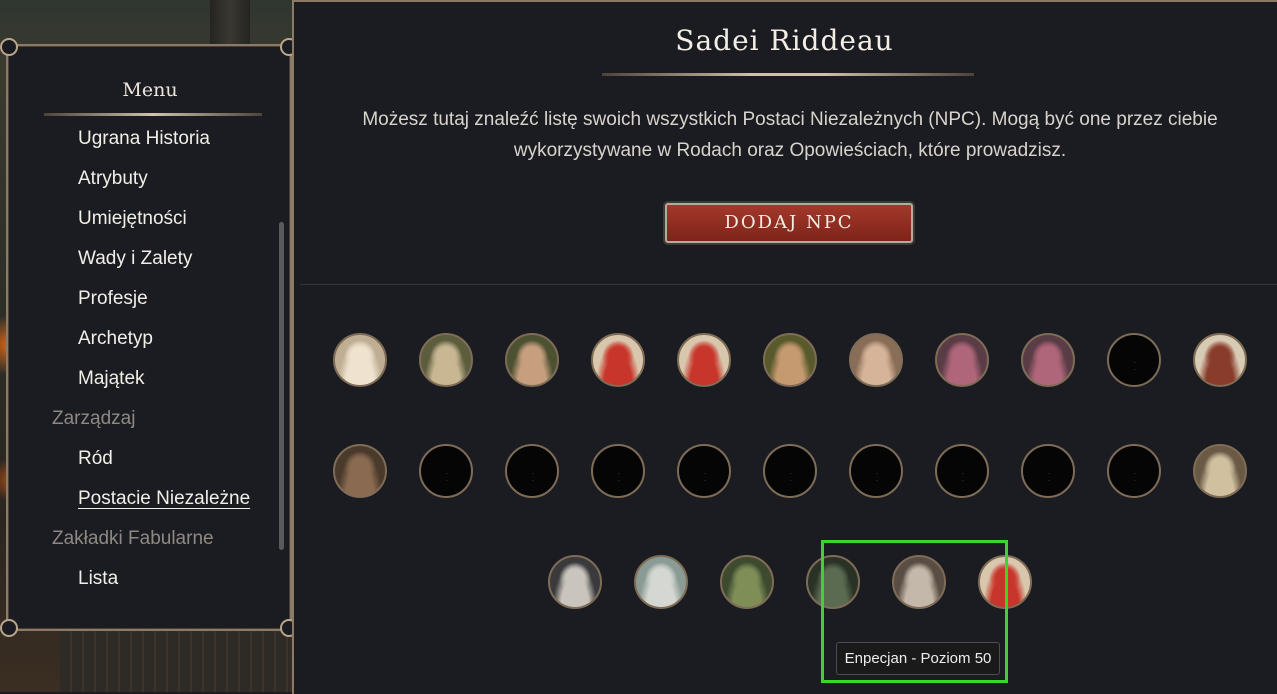  I want to click on menu-divider, so click(153, 114).